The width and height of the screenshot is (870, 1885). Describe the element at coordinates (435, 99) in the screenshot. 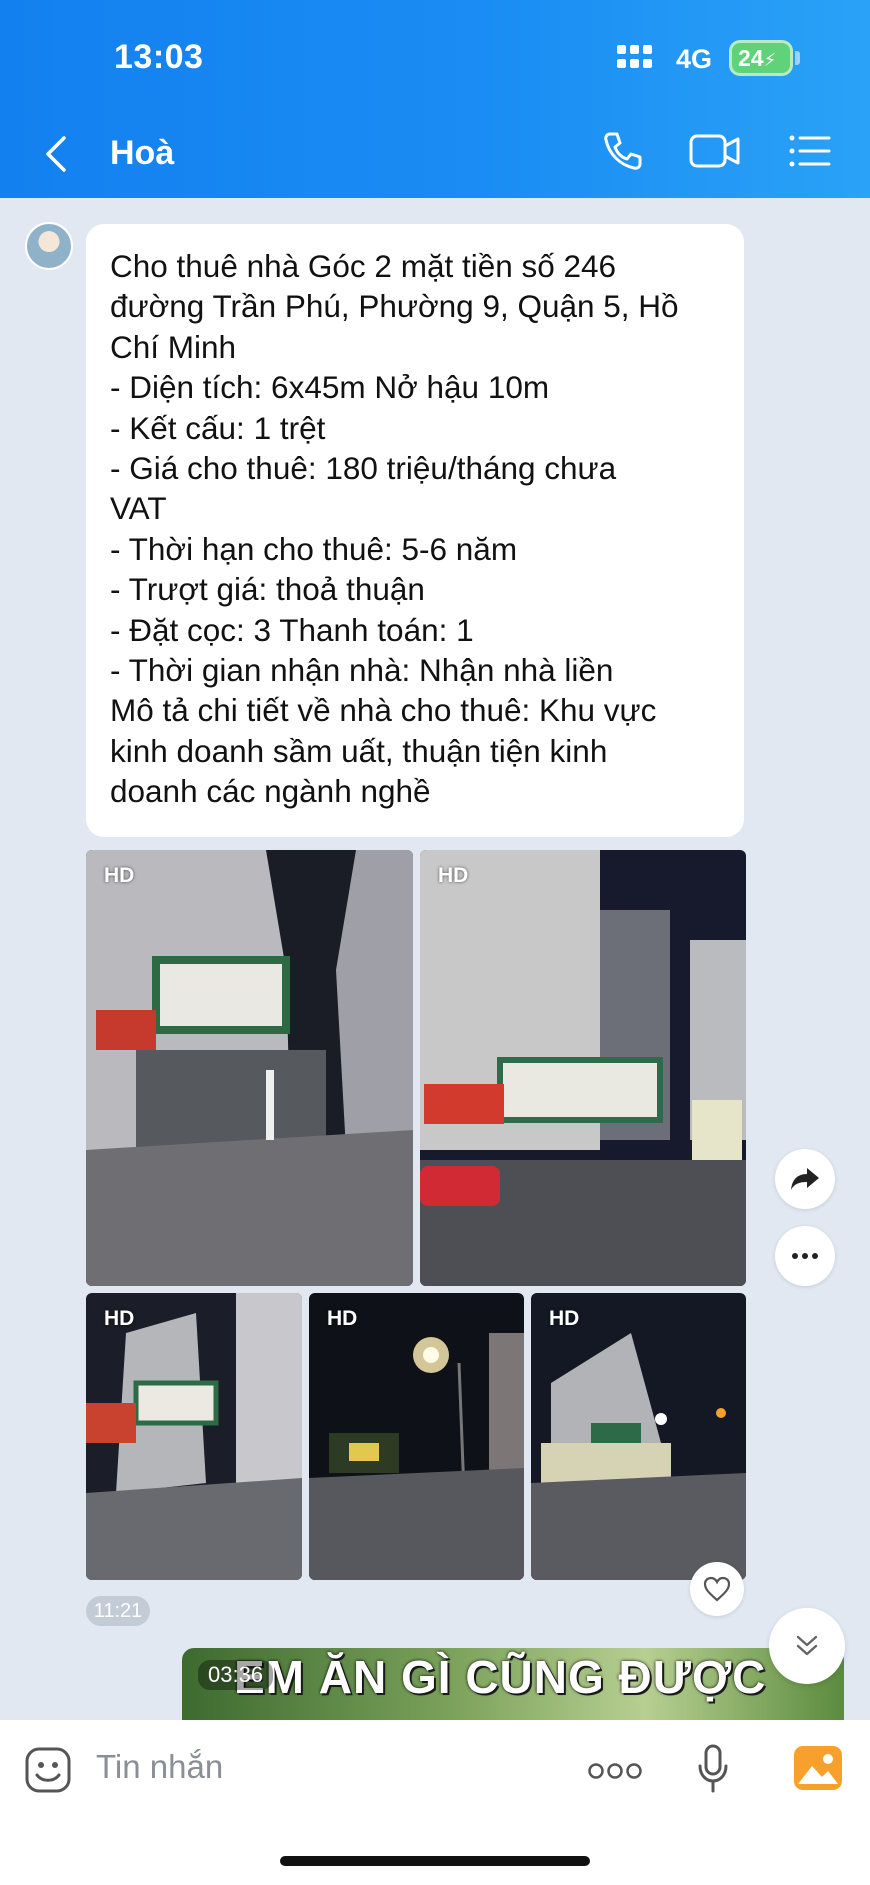

I see `chat-header: 13:03 4G 24⚡ Hoà` at that location.